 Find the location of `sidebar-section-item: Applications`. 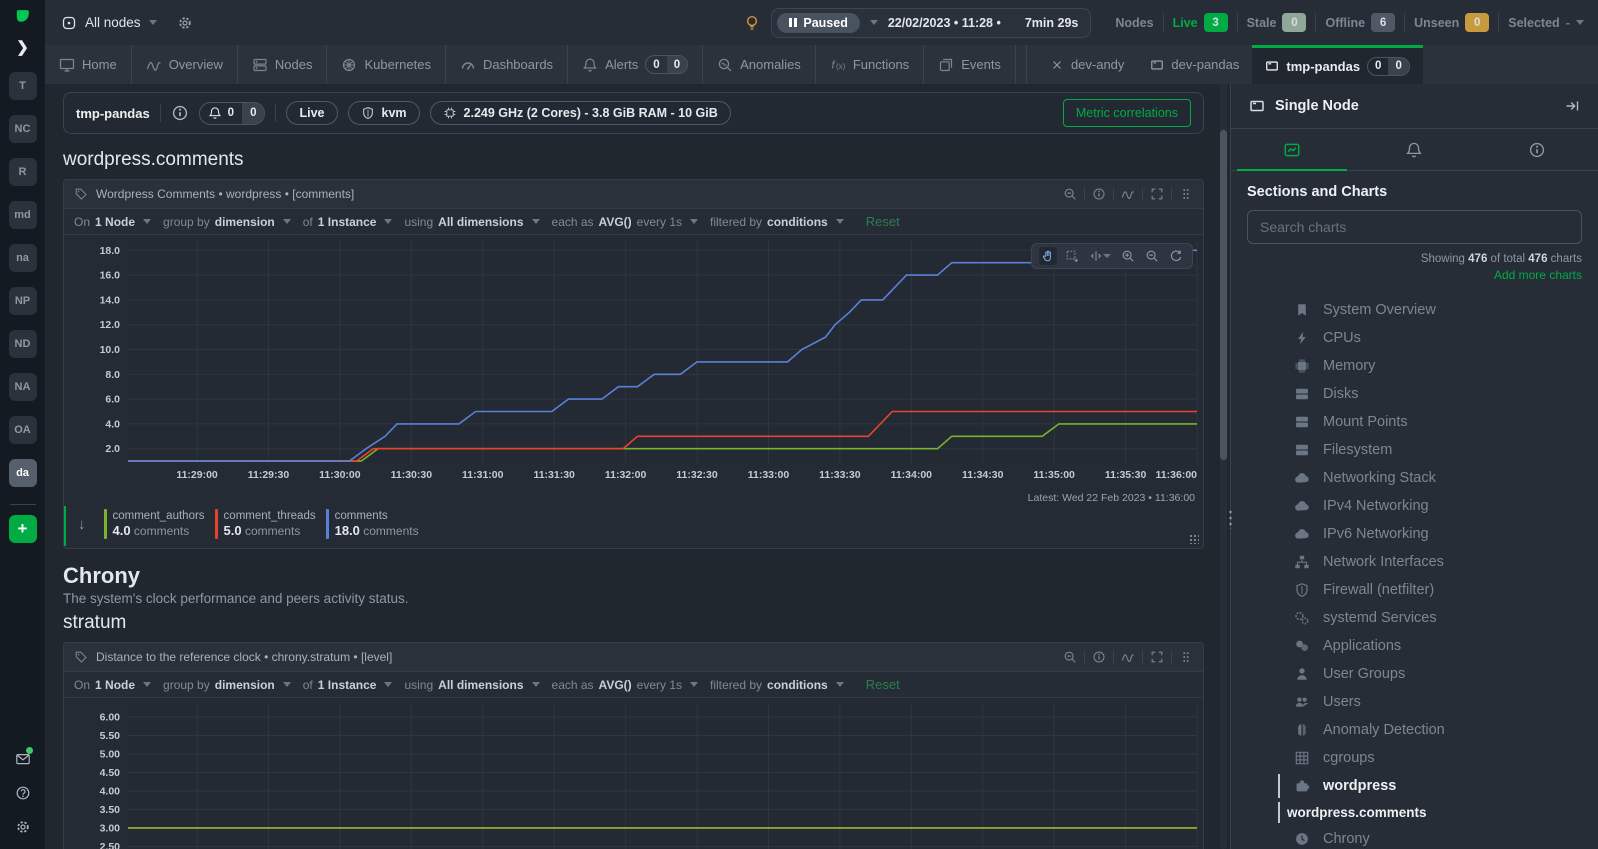

sidebar-section-item: Applications is located at coordinates (1414, 646).